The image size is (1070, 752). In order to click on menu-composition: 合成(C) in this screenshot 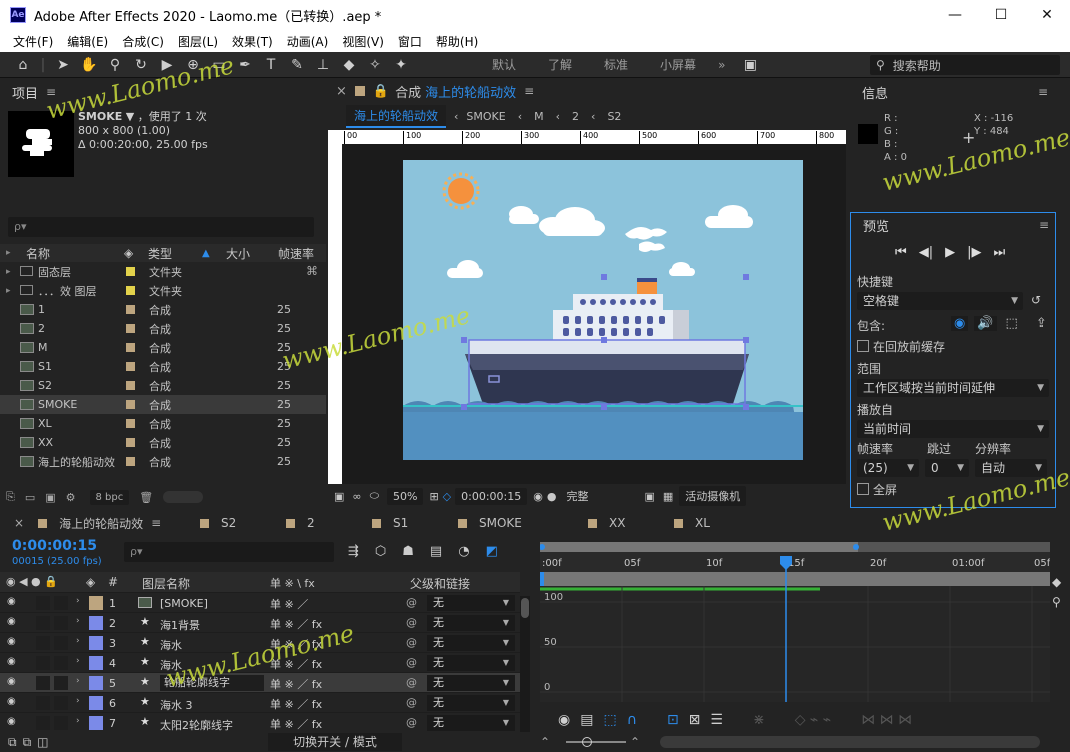, I will do `click(143, 41)`.